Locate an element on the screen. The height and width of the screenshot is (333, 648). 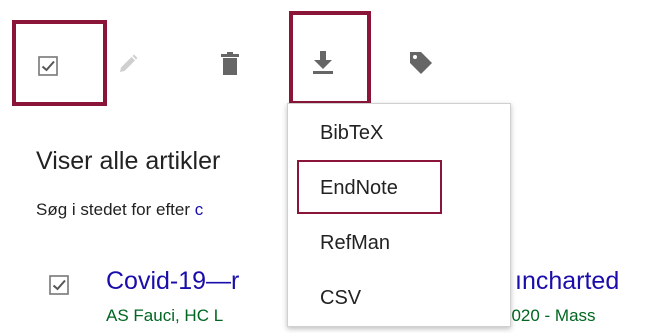
edit-button is located at coordinates (128, 64).